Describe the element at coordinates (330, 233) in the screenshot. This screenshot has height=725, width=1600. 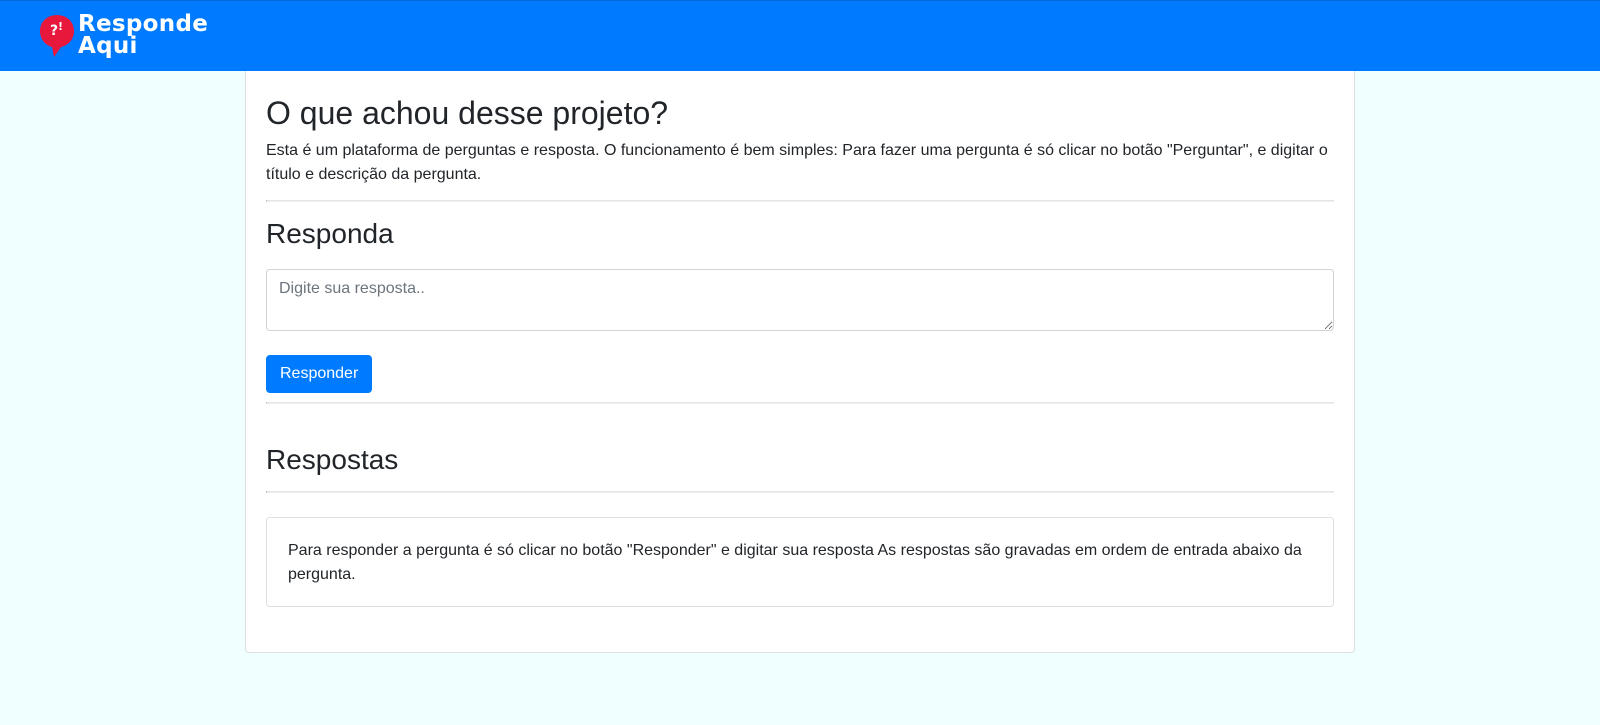
I see `answer-form-heading: Responda` at that location.